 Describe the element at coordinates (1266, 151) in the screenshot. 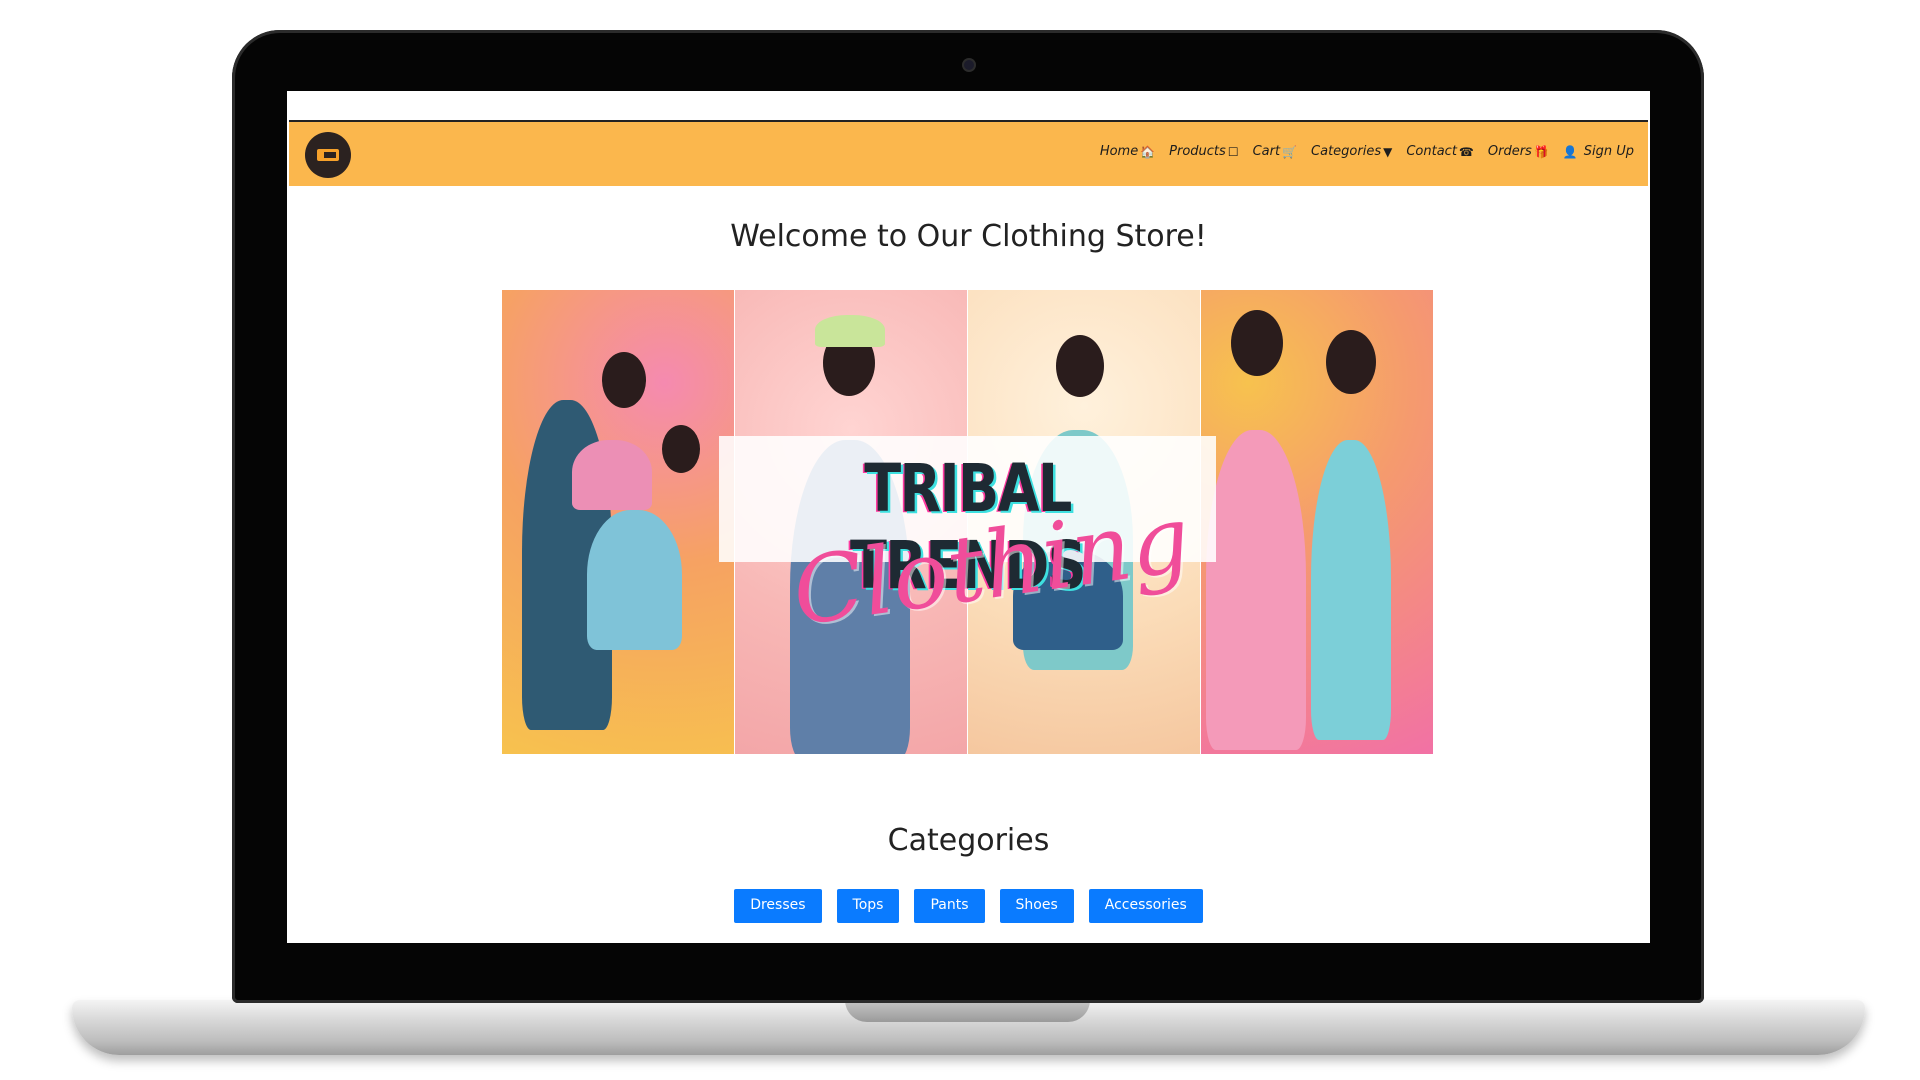

I see `nav-cart-label: Cart` at that location.